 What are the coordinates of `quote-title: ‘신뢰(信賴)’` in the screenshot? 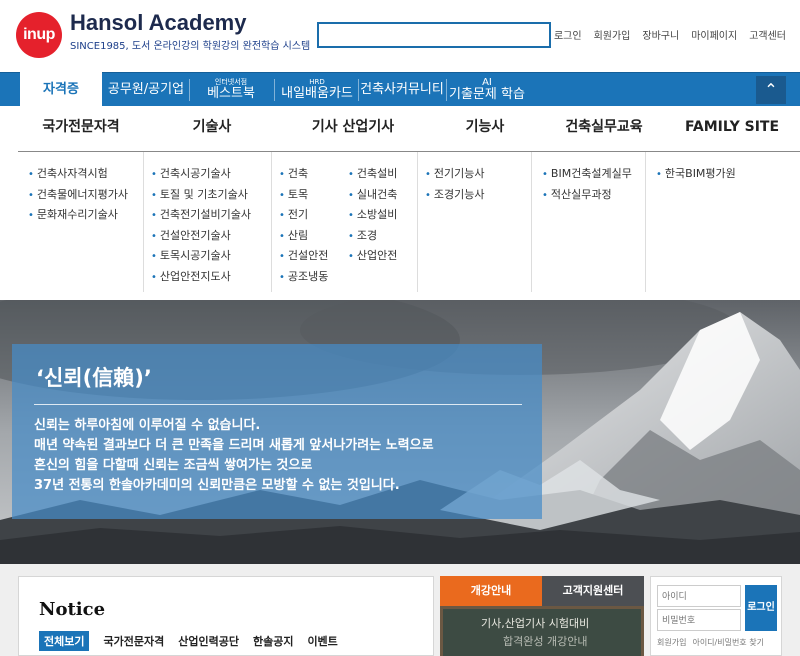 It's located at (94, 378).